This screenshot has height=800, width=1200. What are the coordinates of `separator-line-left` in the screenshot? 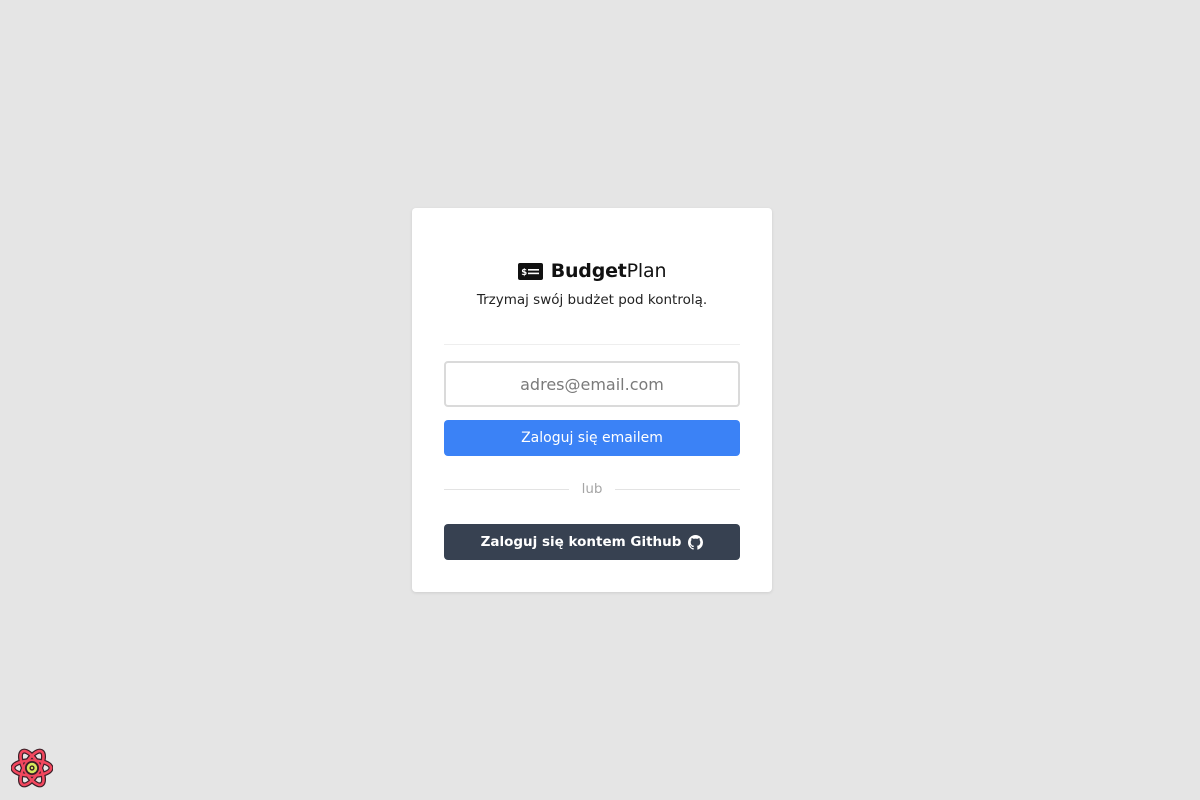 It's located at (506, 489).